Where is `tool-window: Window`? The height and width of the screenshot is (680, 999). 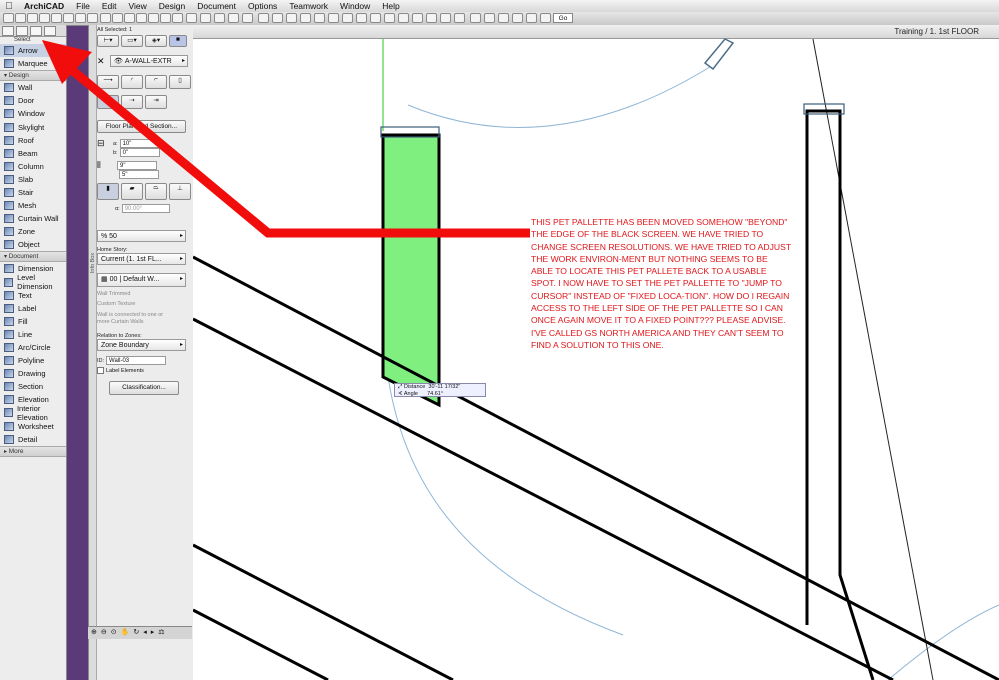
tool-window: Window is located at coordinates (33, 113).